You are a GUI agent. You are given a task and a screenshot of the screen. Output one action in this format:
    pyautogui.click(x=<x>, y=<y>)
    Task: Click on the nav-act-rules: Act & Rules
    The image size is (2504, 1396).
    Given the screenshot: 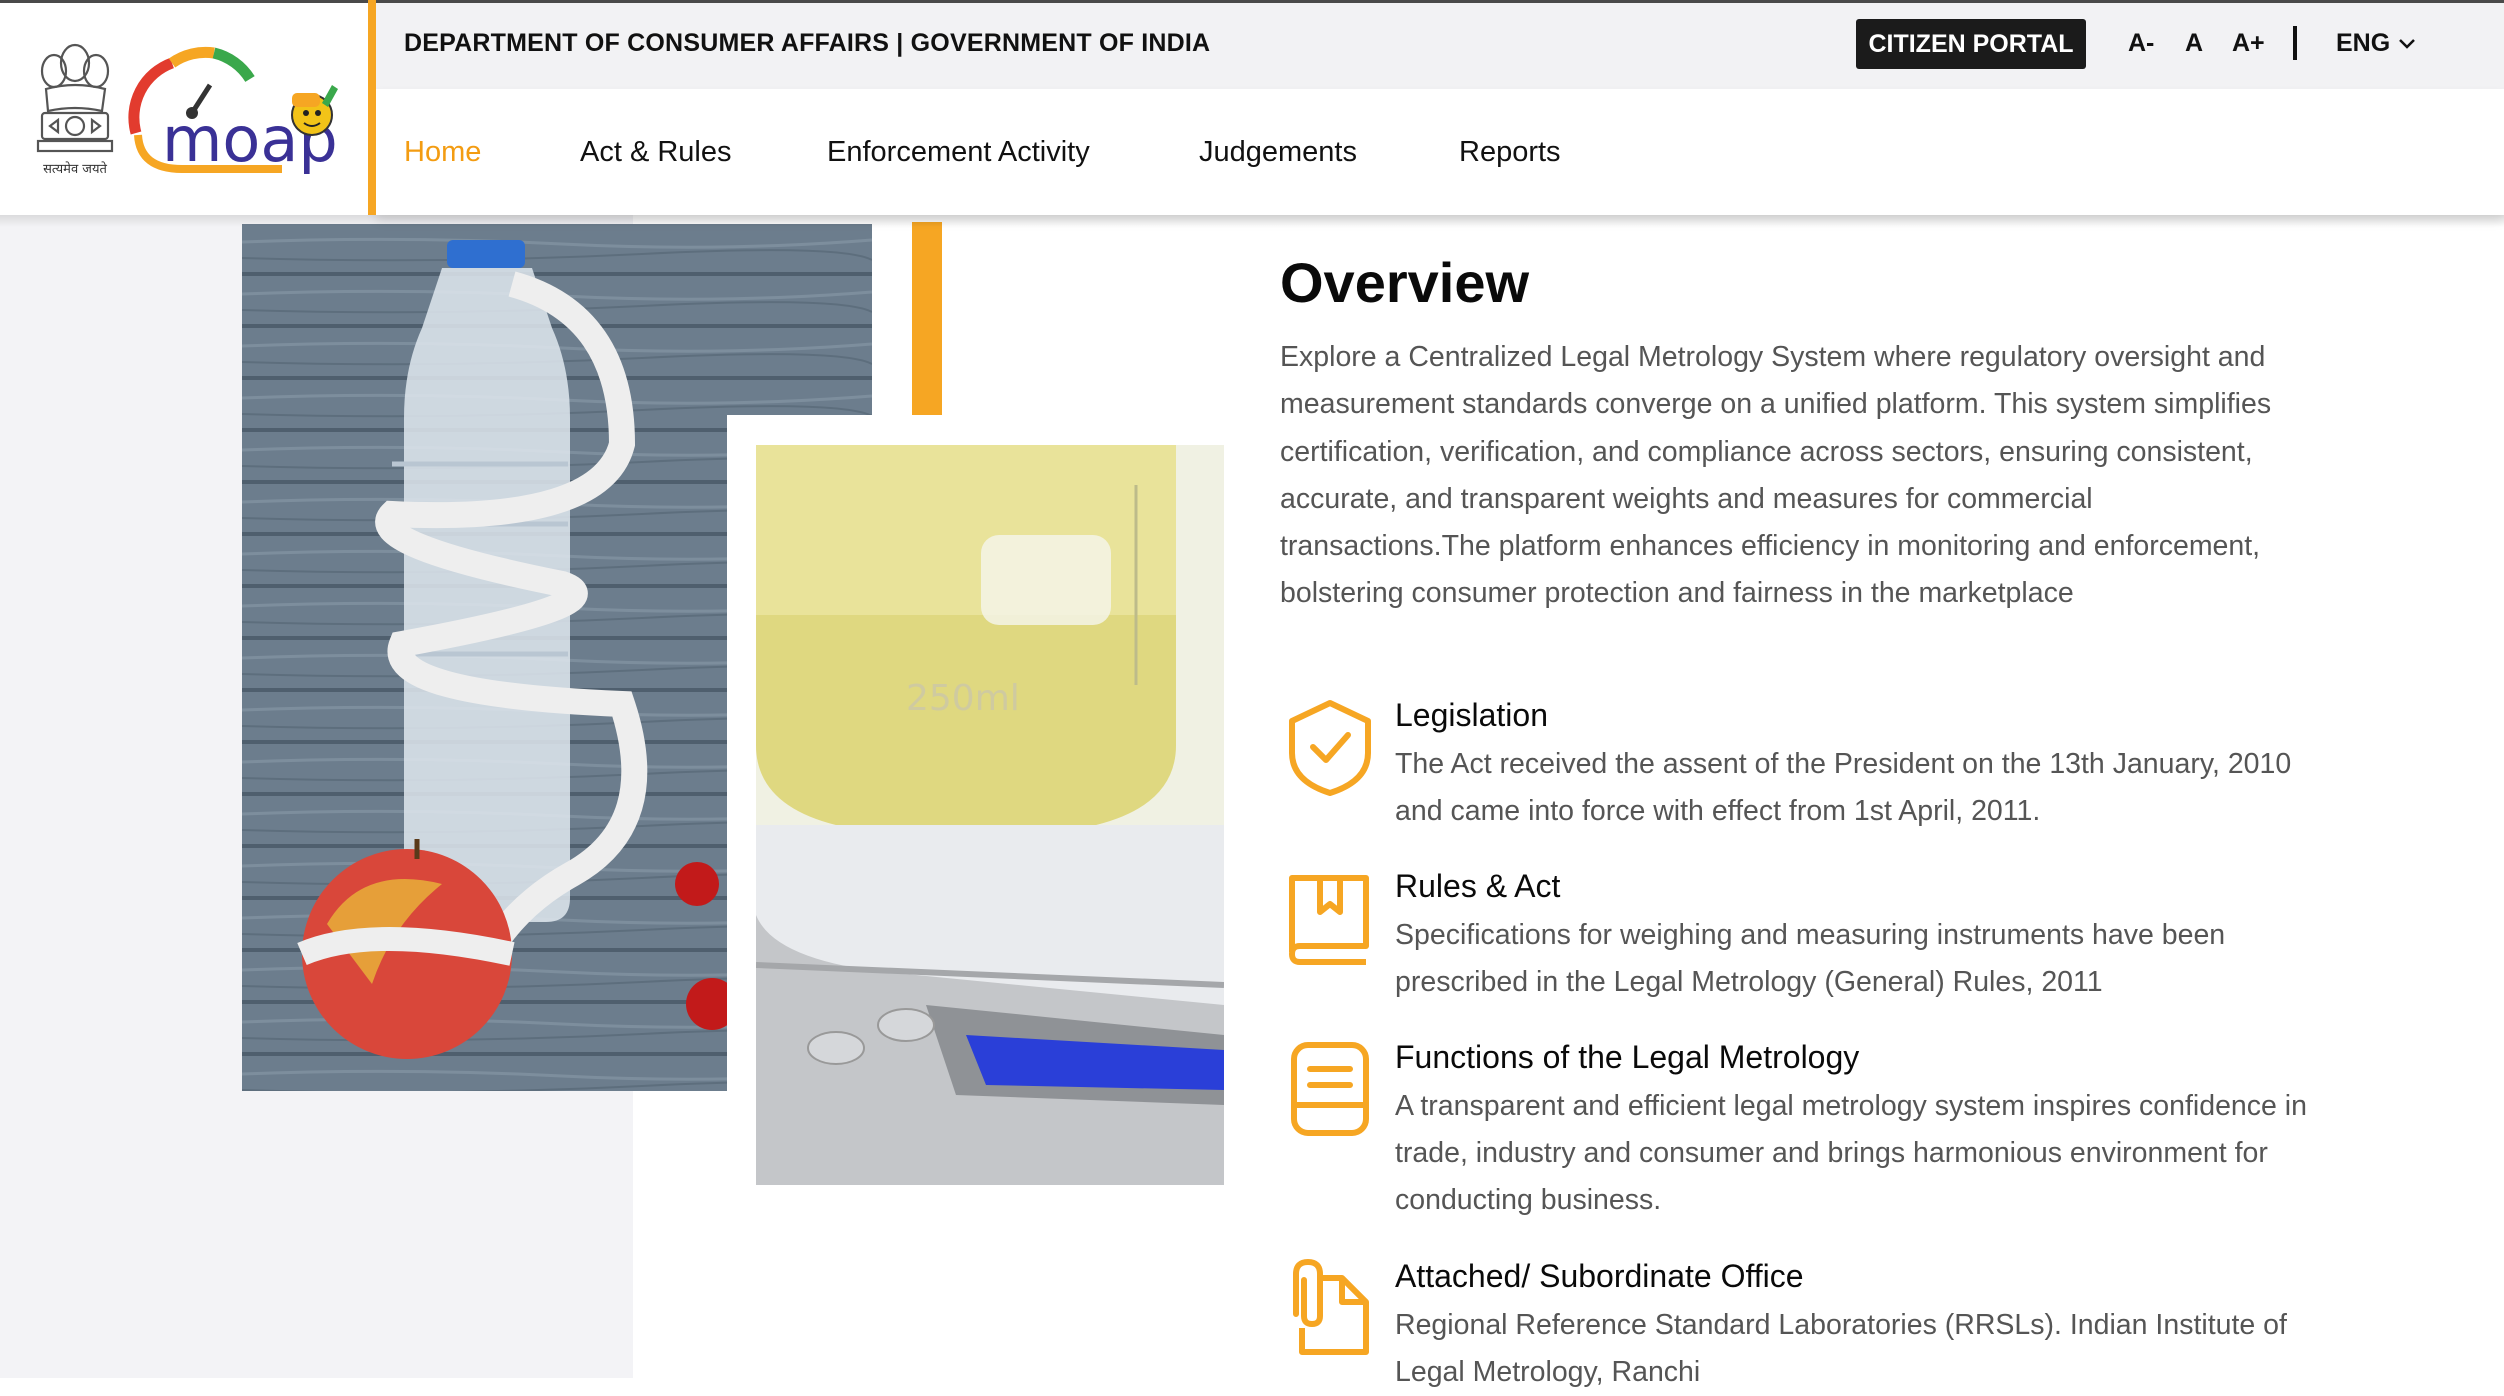 What is the action you would take?
    pyautogui.click(x=656, y=152)
    